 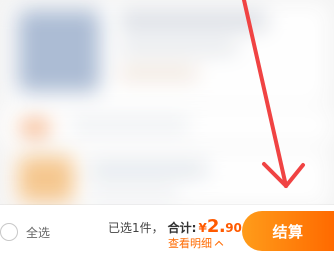 I want to click on promotion-text-placeholder, so click(x=130, y=125).